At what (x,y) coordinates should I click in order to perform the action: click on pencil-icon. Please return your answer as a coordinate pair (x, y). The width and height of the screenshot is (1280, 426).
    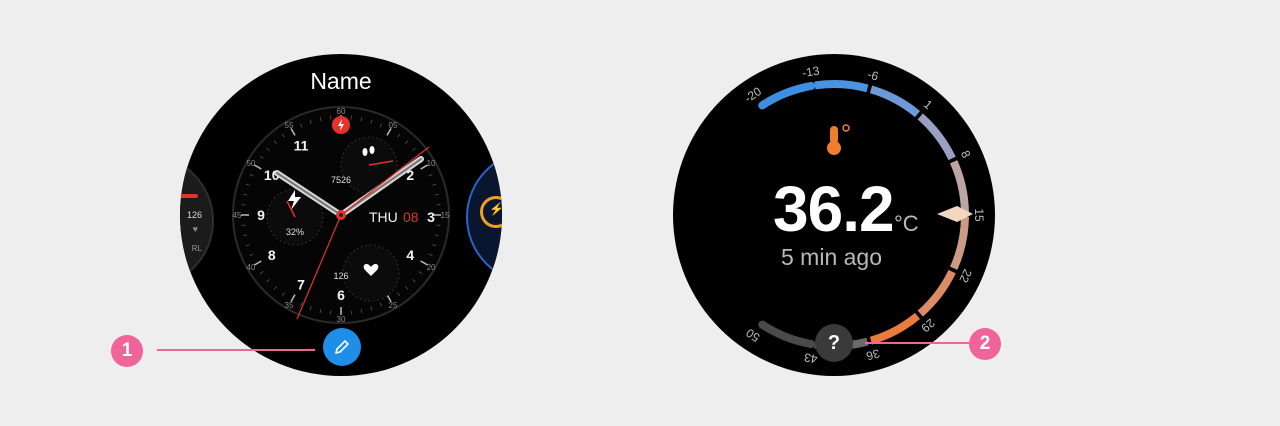
    Looking at the image, I should click on (342, 347).